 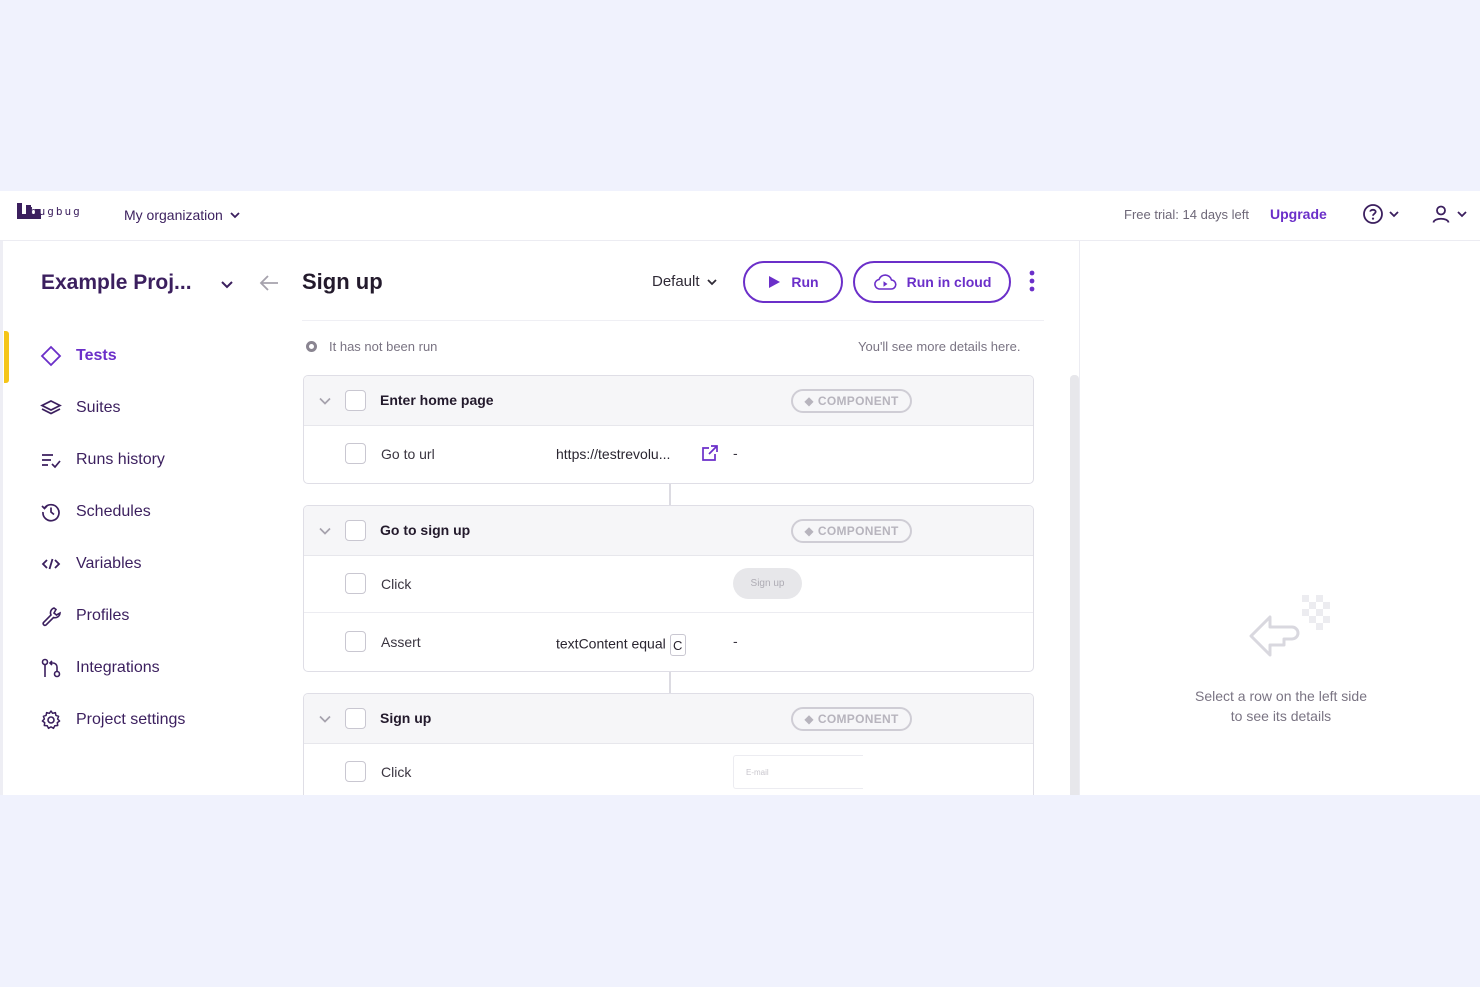 What do you see at coordinates (1079, 518) in the screenshot?
I see `panel-divider` at bounding box center [1079, 518].